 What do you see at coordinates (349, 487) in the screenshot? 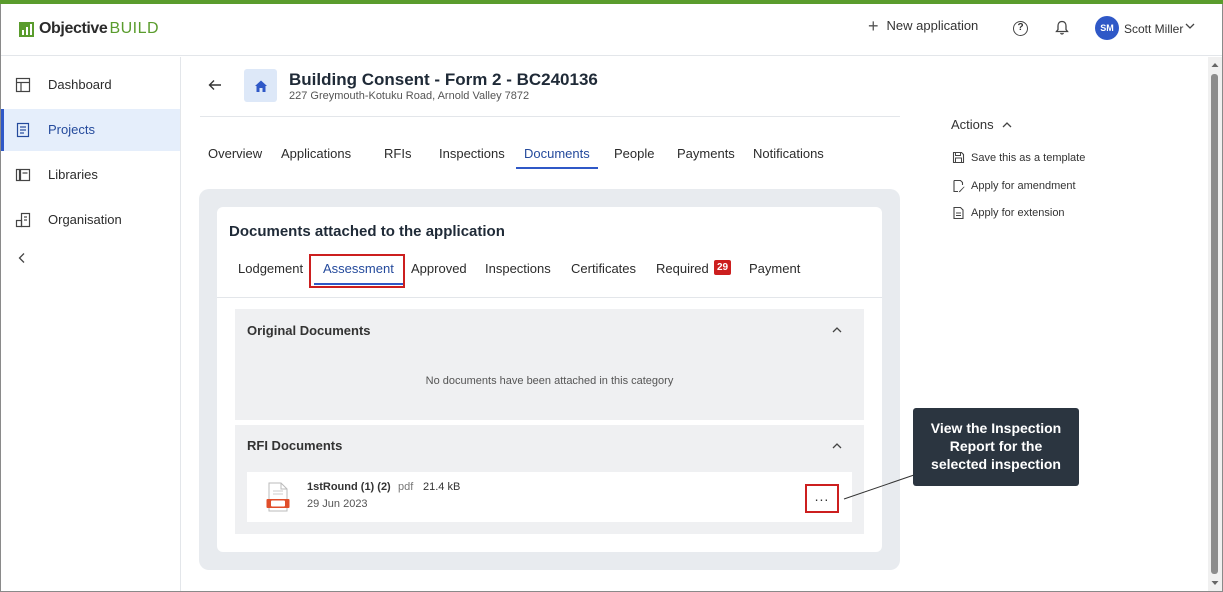
I see `document-name: 1stRound (1) (2)` at bounding box center [349, 487].